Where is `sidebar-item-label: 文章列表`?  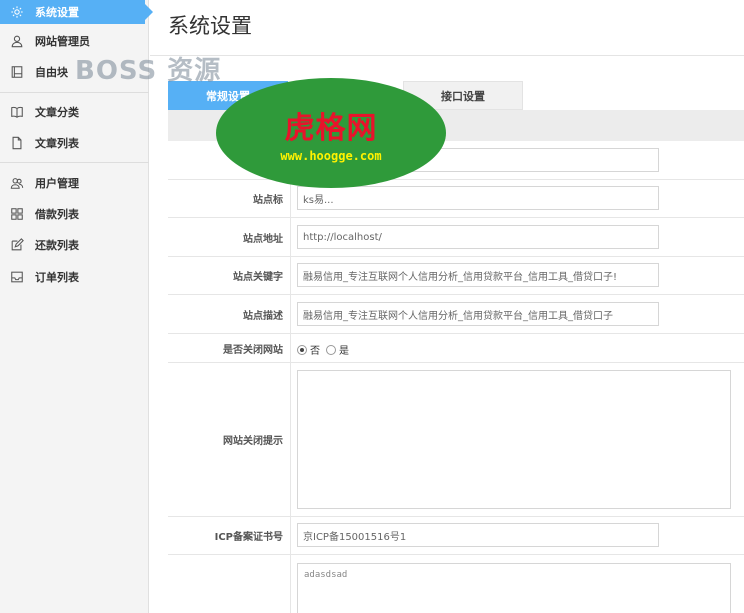 sidebar-item-label: 文章列表 is located at coordinates (57, 143).